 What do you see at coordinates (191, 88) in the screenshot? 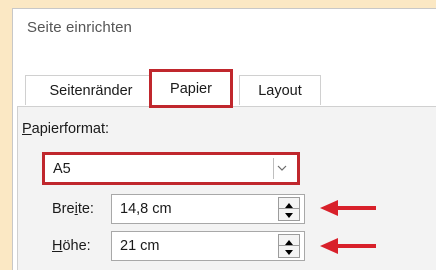
I see `tab-paper: Papier` at bounding box center [191, 88].